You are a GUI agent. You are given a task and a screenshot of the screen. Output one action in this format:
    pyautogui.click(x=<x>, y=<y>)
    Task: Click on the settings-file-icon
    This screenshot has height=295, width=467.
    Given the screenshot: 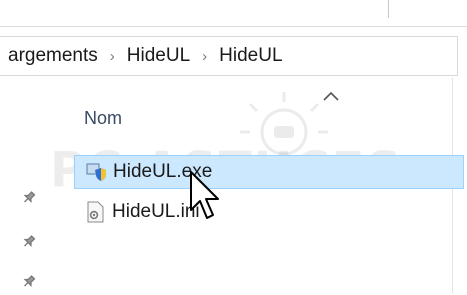 What is the action you would take?
    pyautogui.click(x=95, y=212)
    